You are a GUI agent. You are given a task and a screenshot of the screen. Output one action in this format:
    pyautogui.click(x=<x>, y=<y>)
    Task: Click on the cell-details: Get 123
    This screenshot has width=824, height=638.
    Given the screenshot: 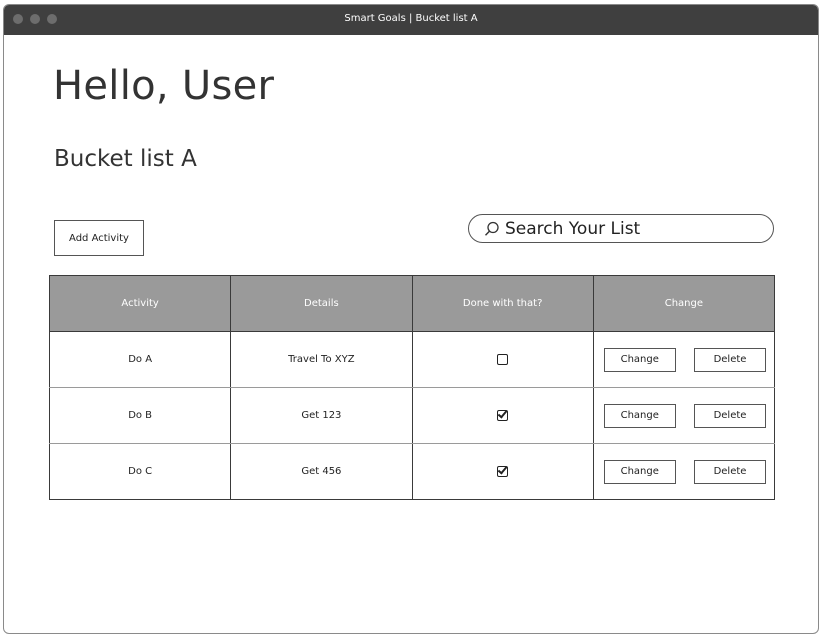 What is the action you would take?
    pyautogui.click(x=321, y=415)
    